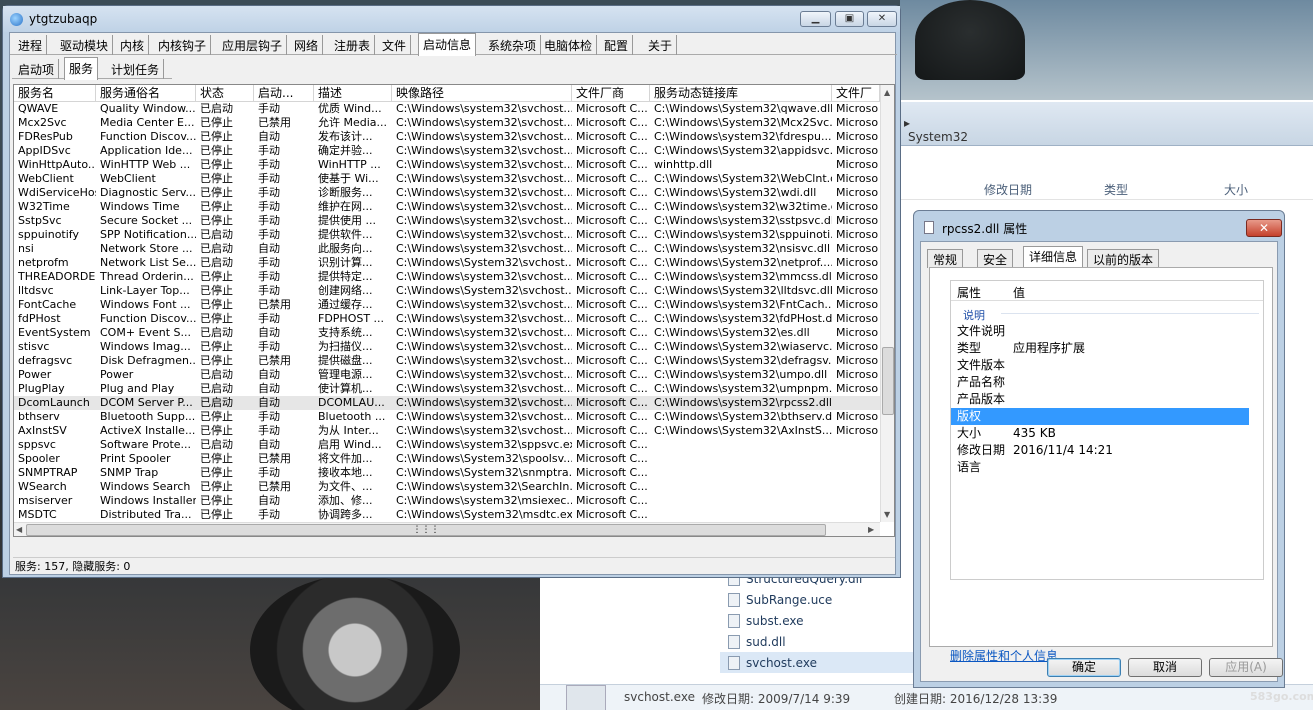  Describe the element at coordinates (353, 93) in the screenshot. I see `column-header: 描述` at that location.